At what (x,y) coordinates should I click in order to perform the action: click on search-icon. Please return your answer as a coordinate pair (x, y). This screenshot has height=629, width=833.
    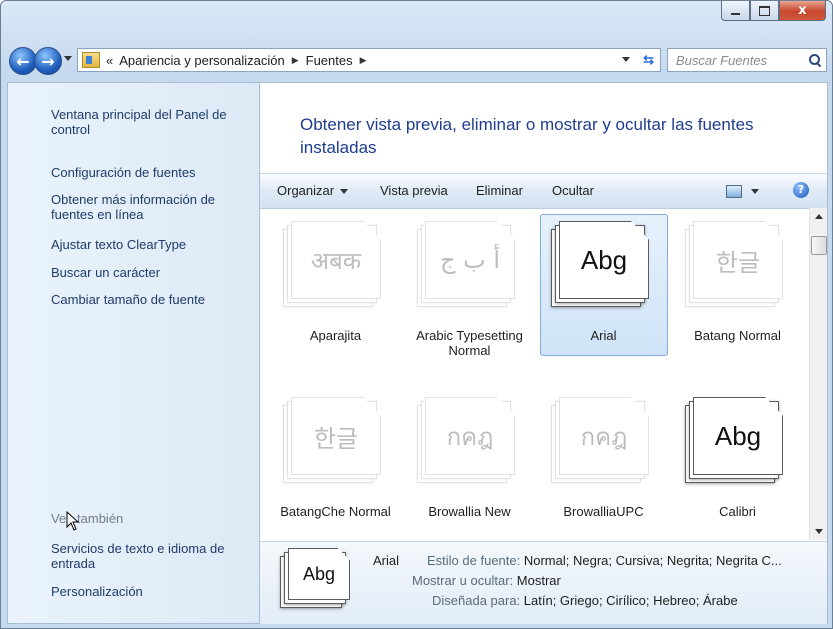
    Looking at the image, I should click on (815, 60).